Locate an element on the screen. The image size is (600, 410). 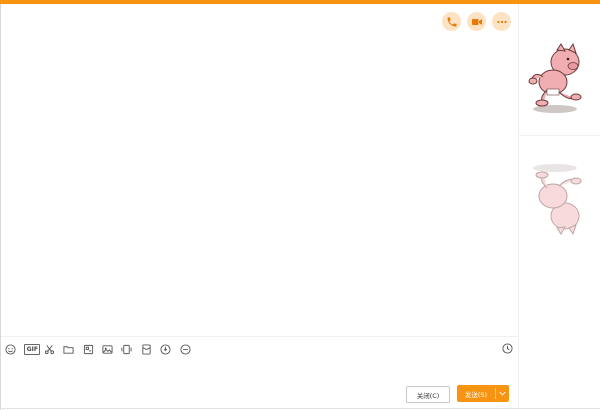
send-picture-button is located at coordinates (111, 349).